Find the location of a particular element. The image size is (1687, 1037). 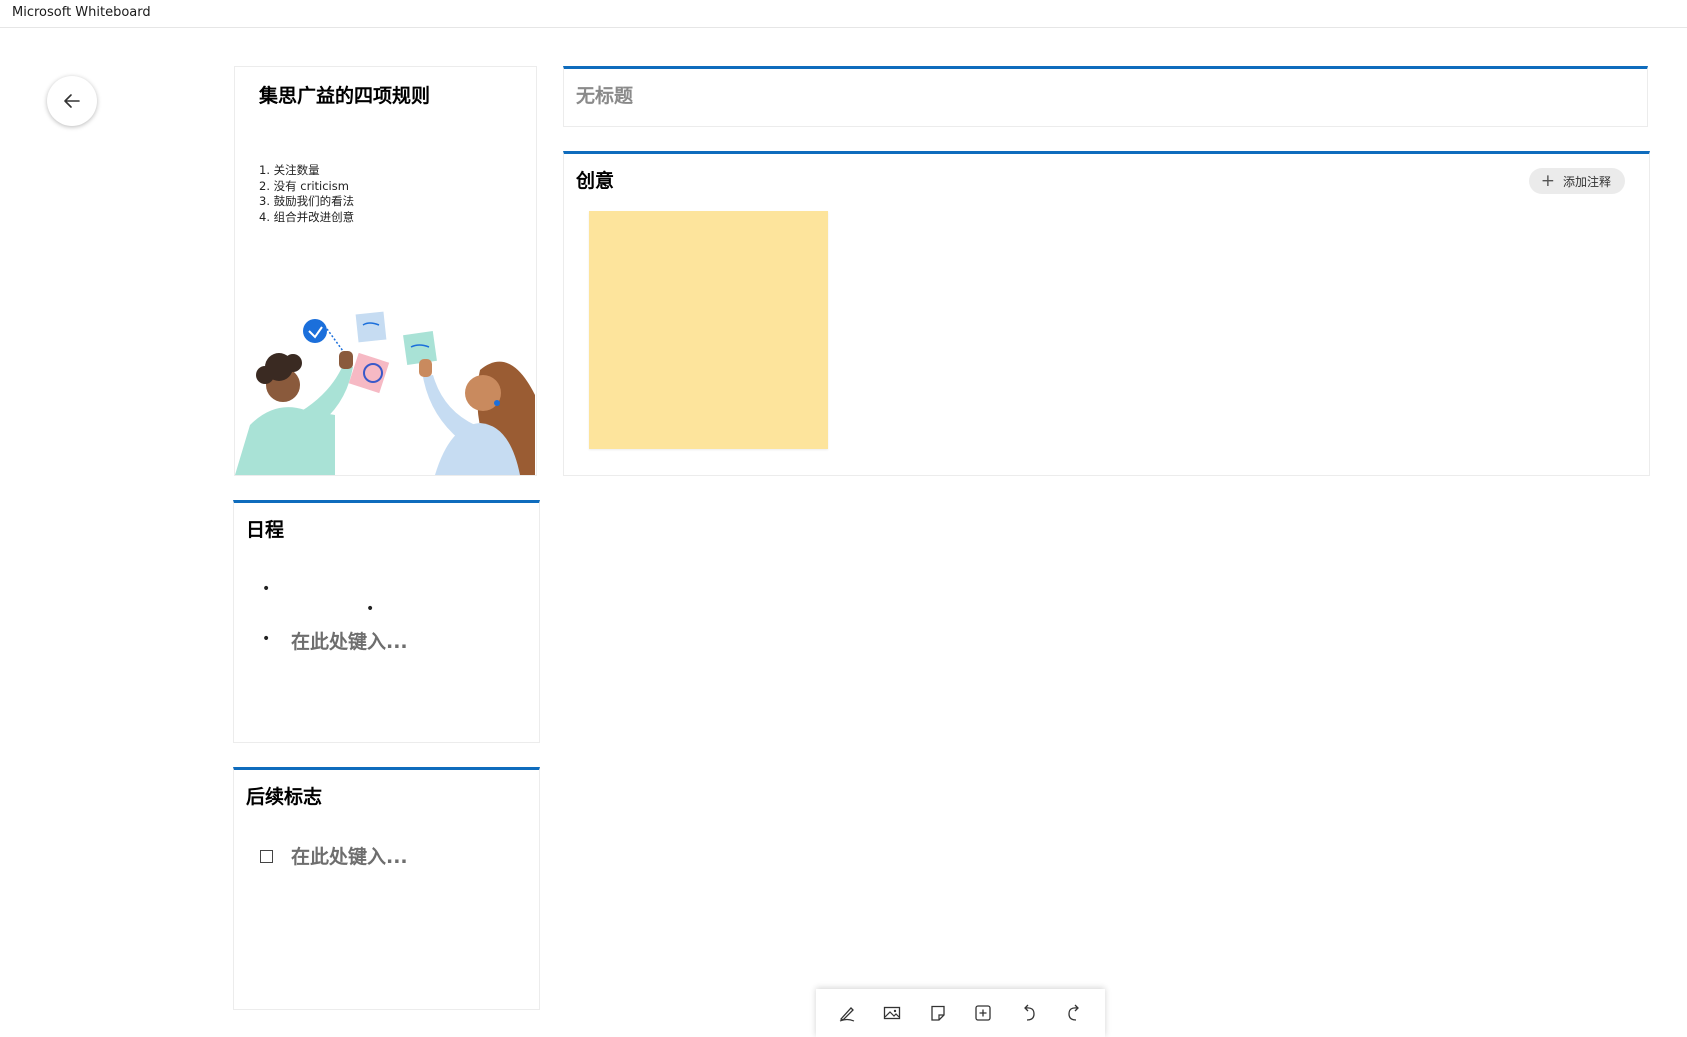

pen-tool-button is located at coordinates (847, 1013).